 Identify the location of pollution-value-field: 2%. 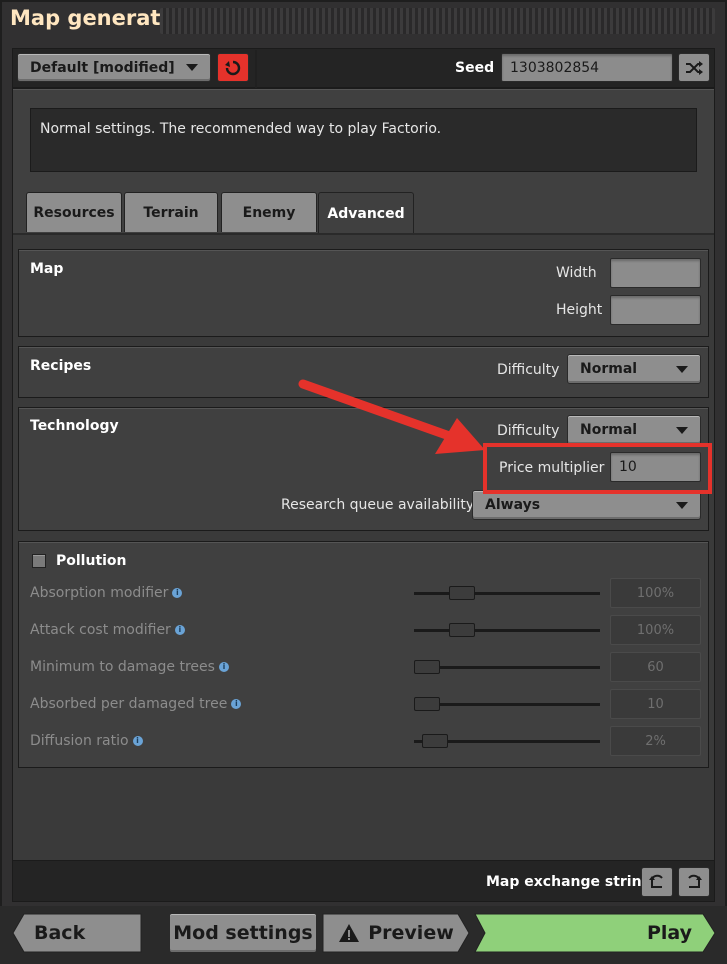
(655, 741).